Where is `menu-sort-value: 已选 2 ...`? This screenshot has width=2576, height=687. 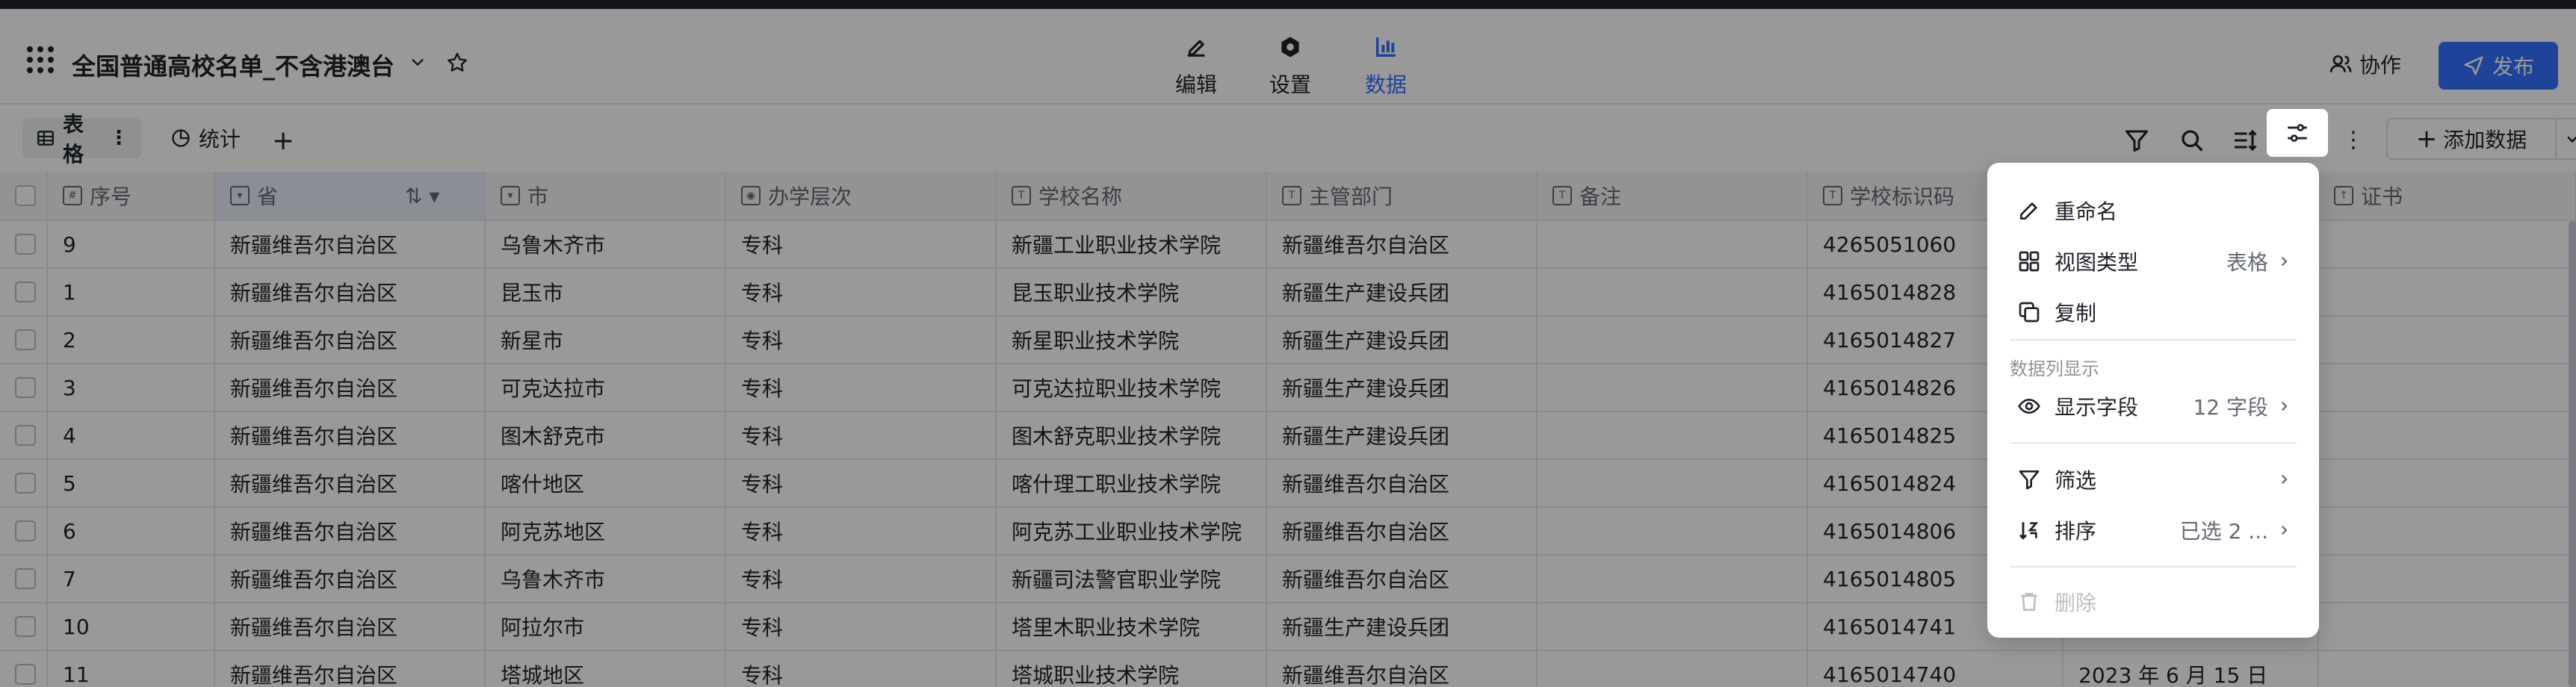
menu-sort-value: 已选 2 ... is located at coordinates (2223, 531).